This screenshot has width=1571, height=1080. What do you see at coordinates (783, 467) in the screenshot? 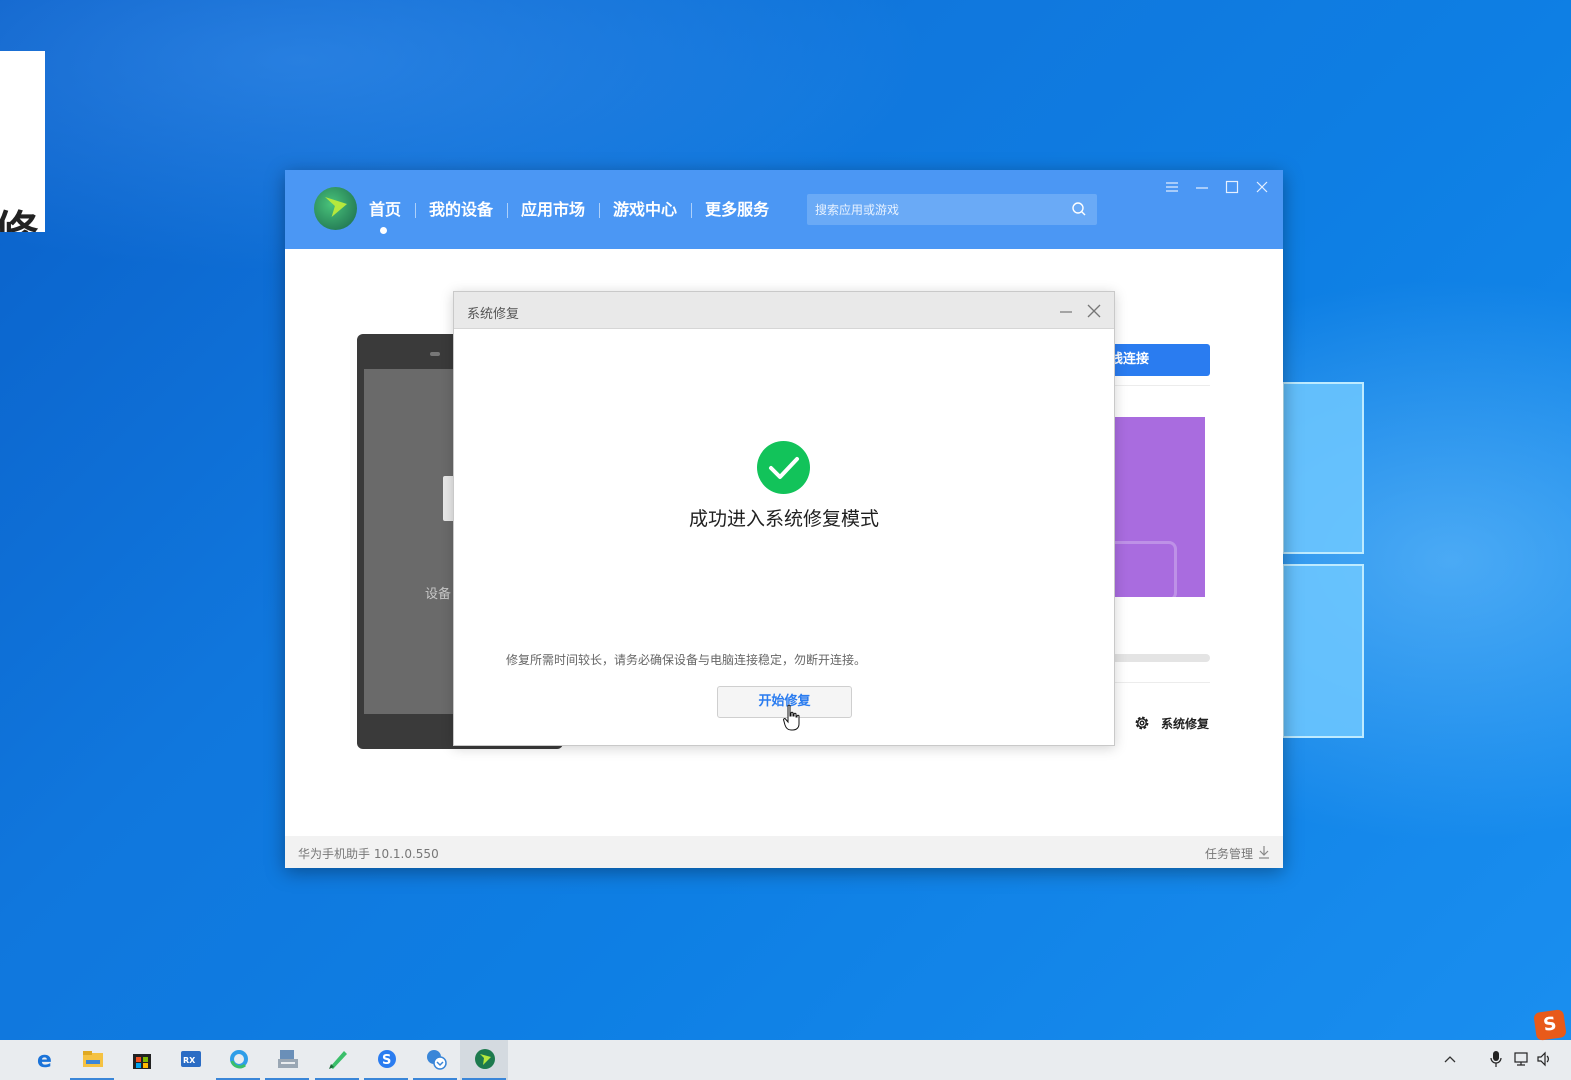
I see `success-check-icon` at bounding box center [783, 467].